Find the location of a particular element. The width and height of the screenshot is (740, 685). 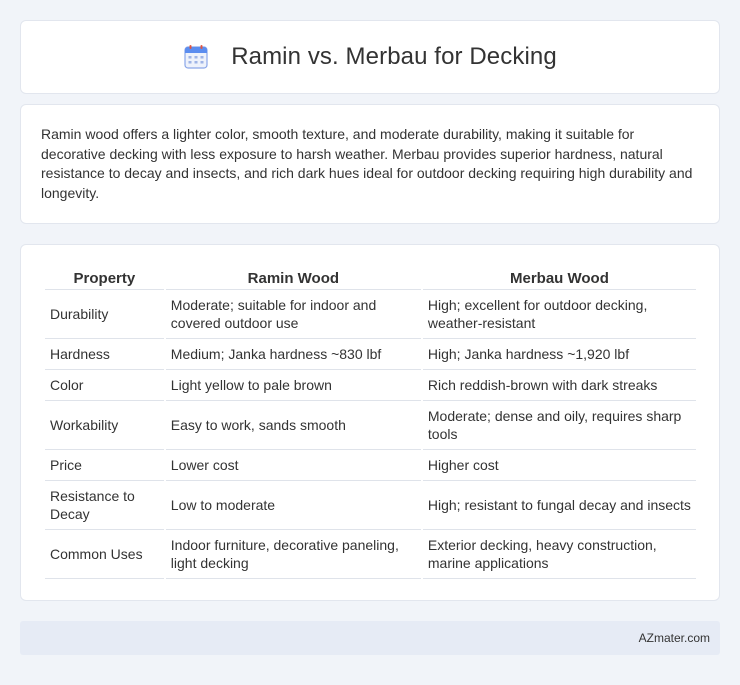

cell-property: Resistance to Decay is located at coordinates (104, 505).